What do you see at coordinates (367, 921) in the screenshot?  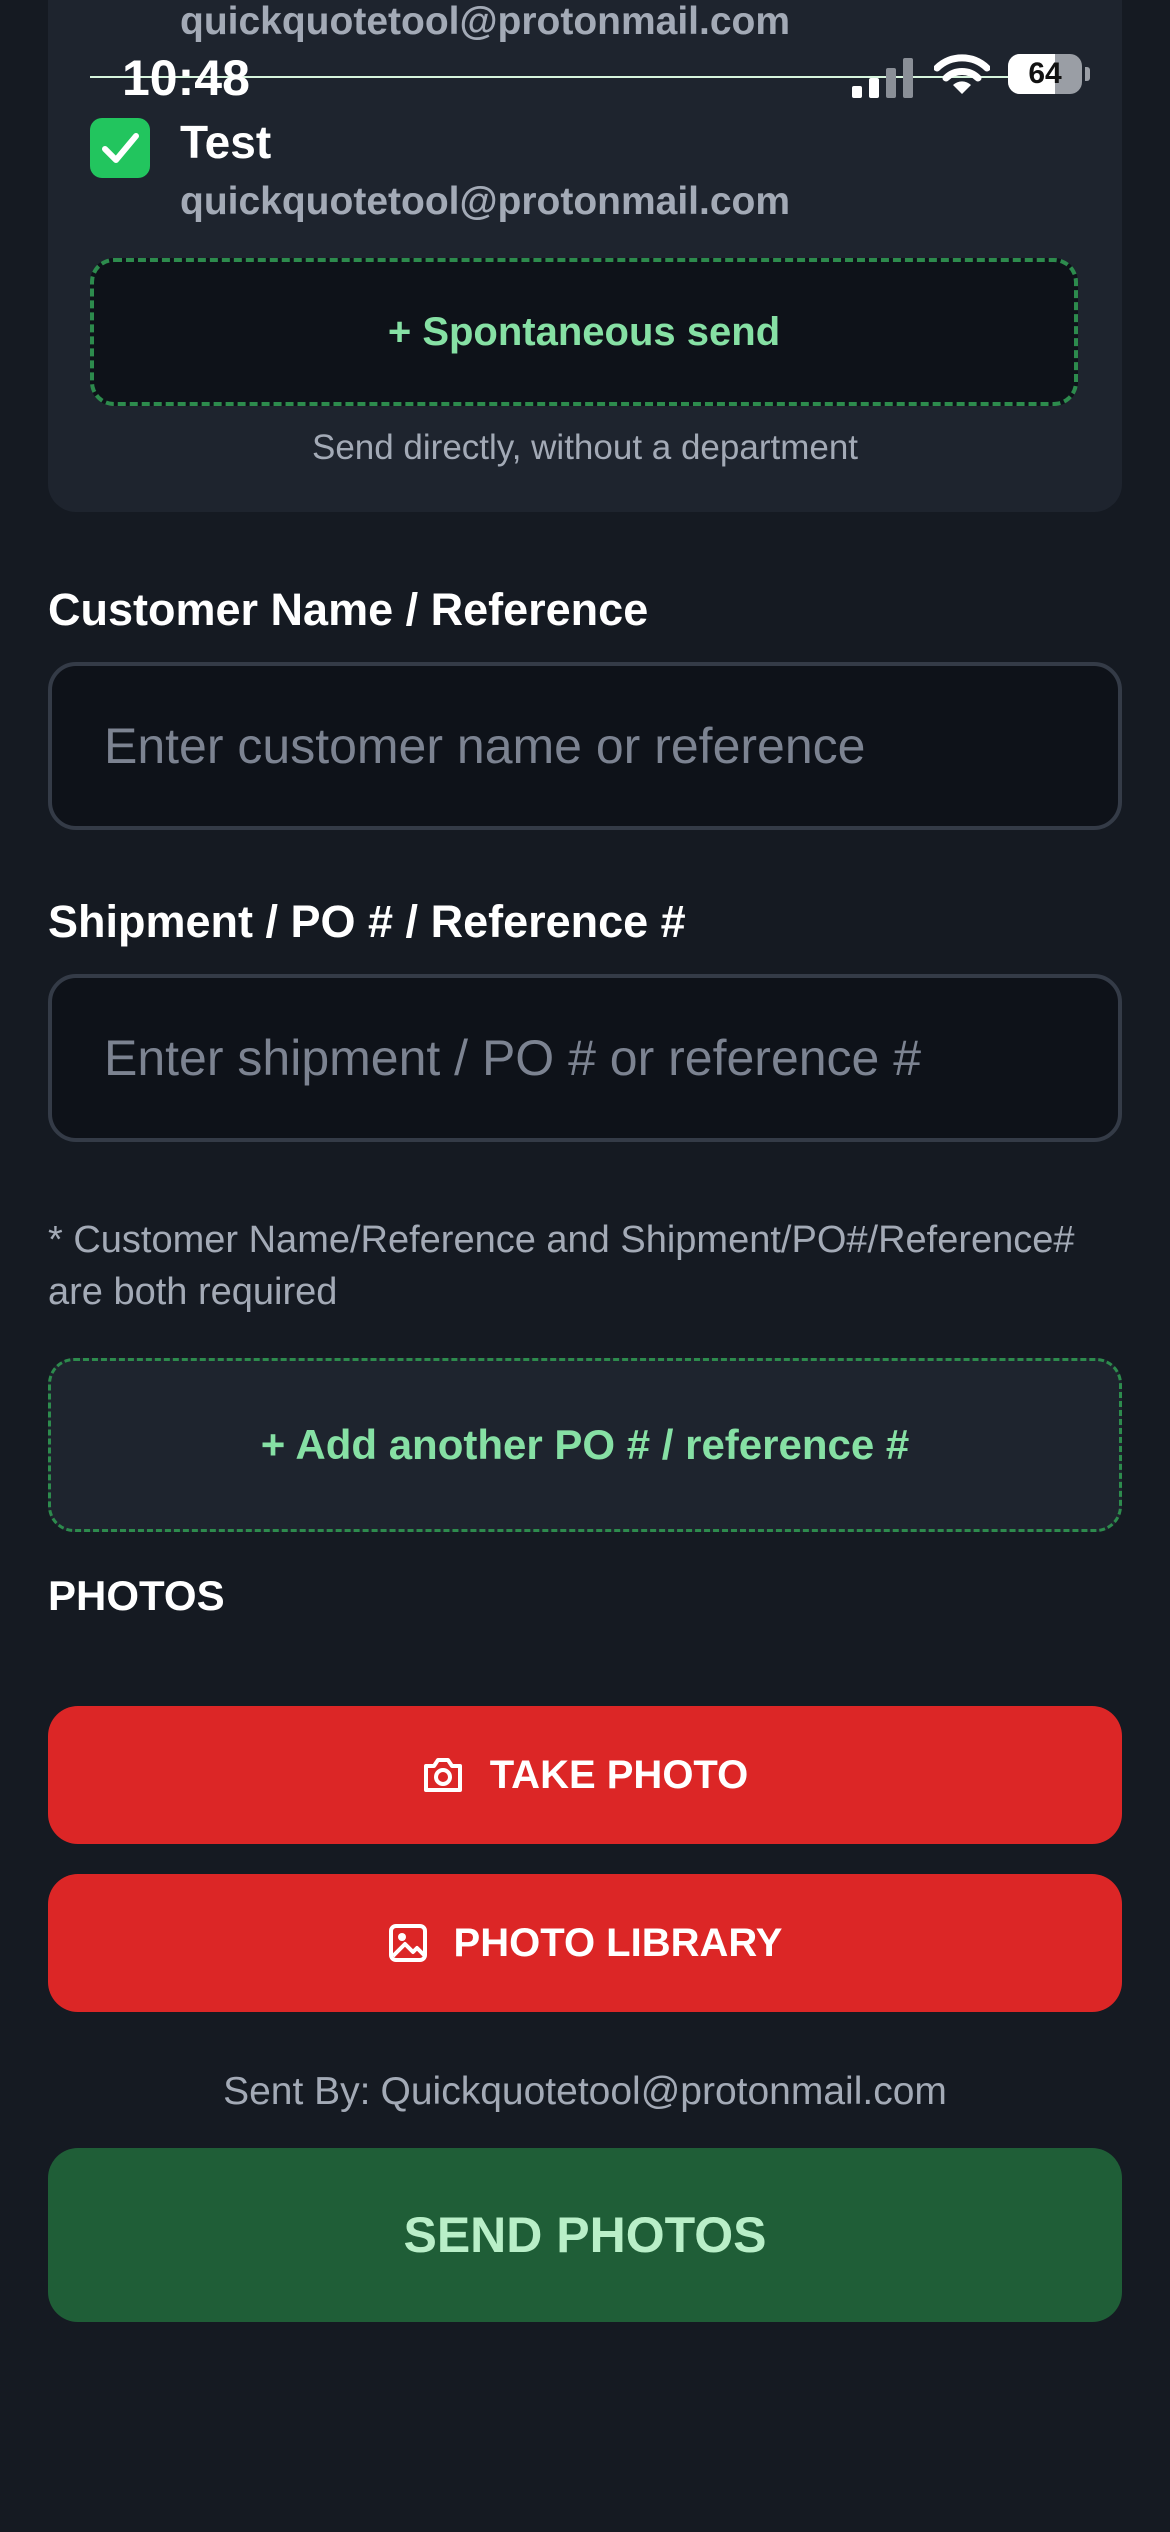 I see `shipment-label: Shipment / PO # / Reference #` at bounding box center [367, 921].